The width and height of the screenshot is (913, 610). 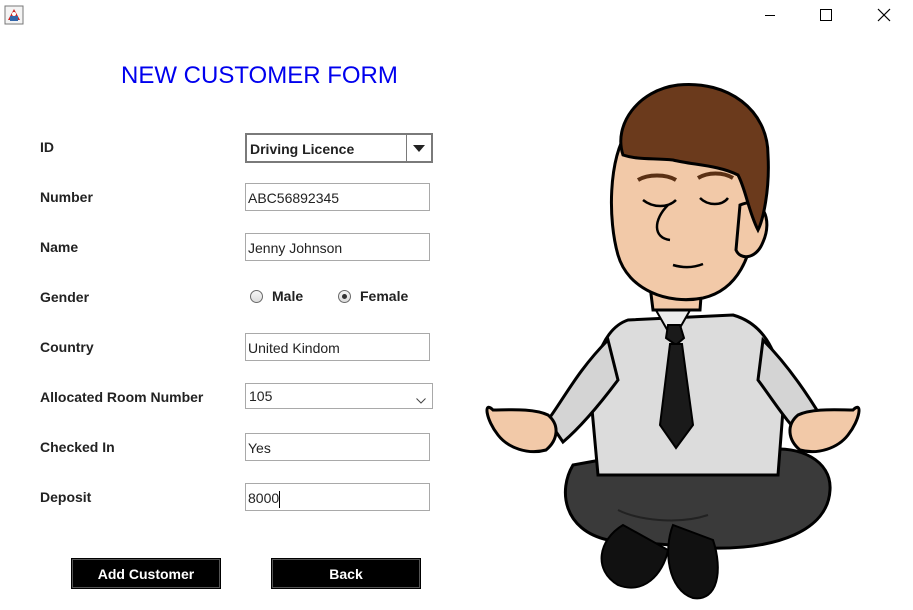 I want to click on java-app-icon, so click(x=14, y=15).